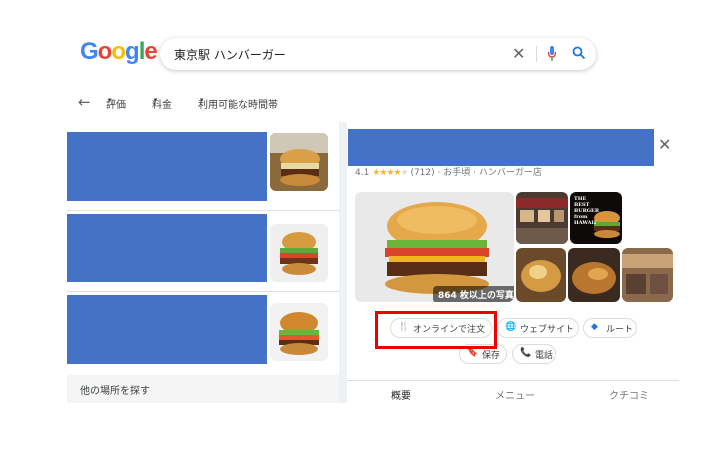  Describe the element at coordinates (473, 353) in the screenshot. I see `bookmark-icon: 🔖` at that location.